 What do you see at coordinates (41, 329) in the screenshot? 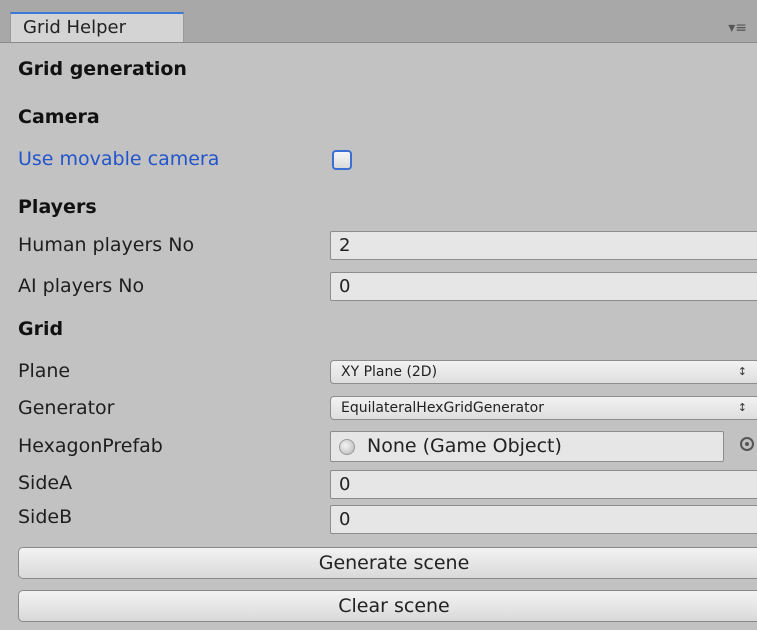
I see `section-grid: Grid` at bounding box center [41, 329].